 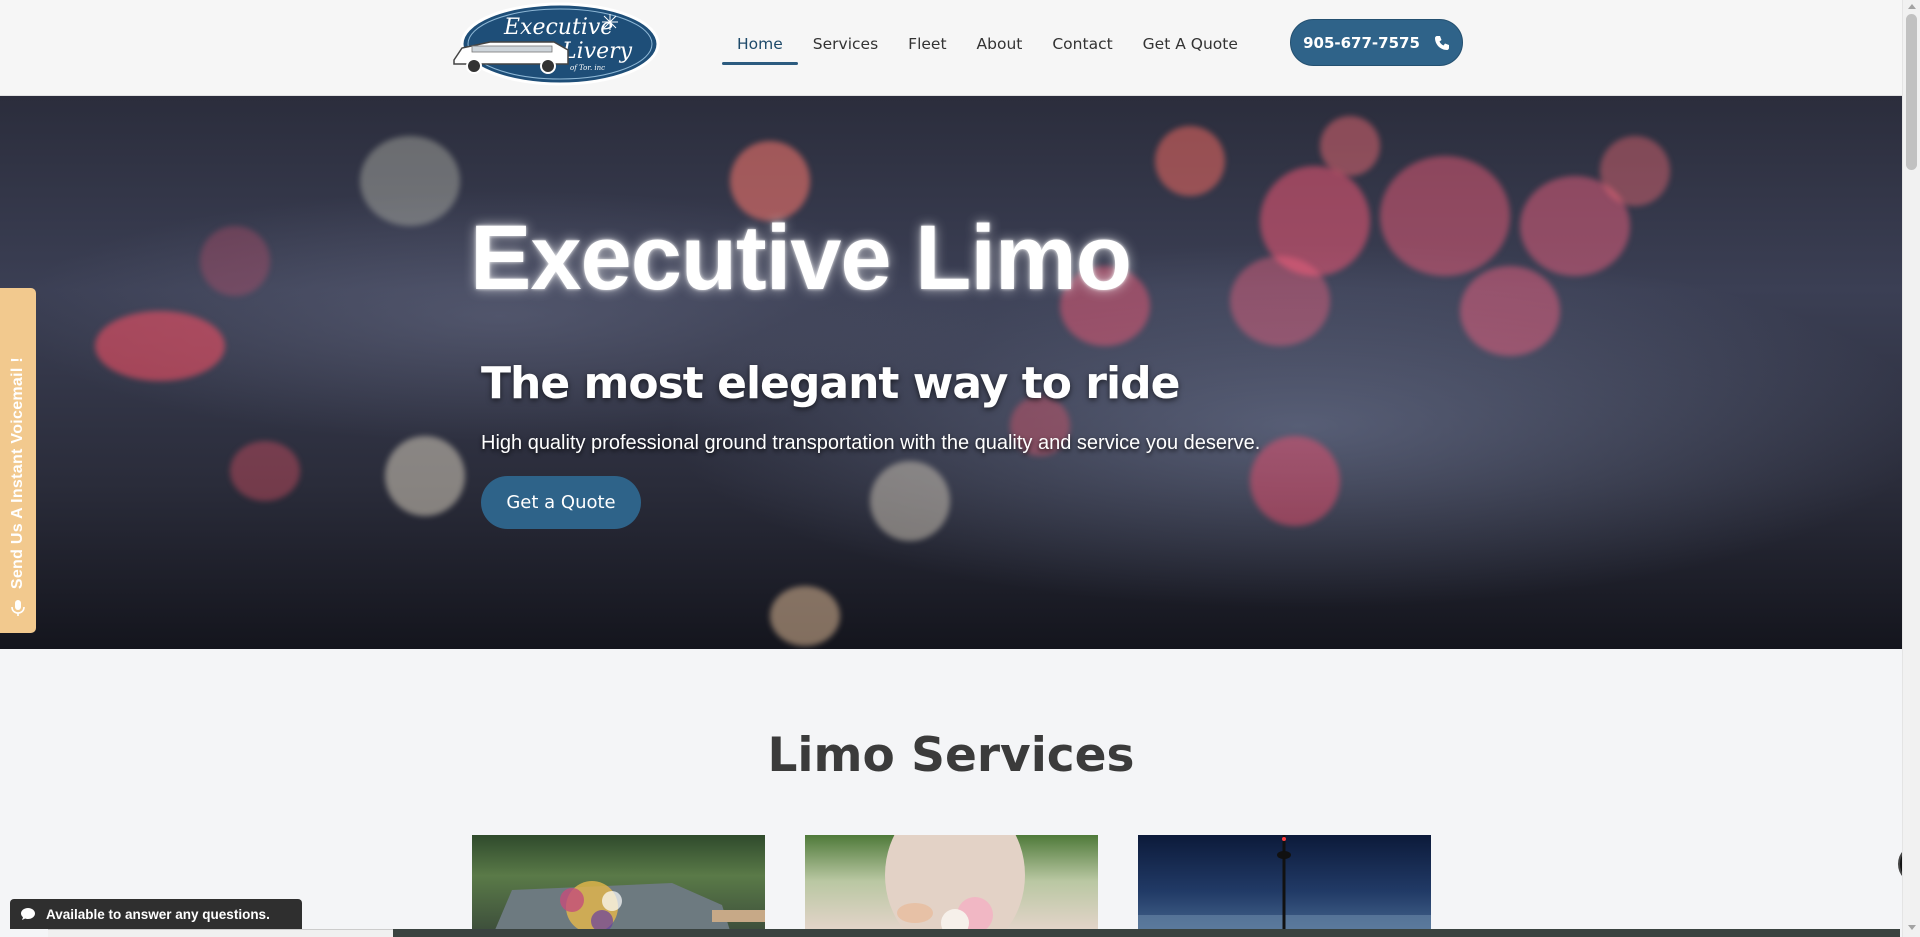 What do you see at coordinates (845, 44) in the screenshot?
I see `nav-services: Services` at bounding box center [845, 44].